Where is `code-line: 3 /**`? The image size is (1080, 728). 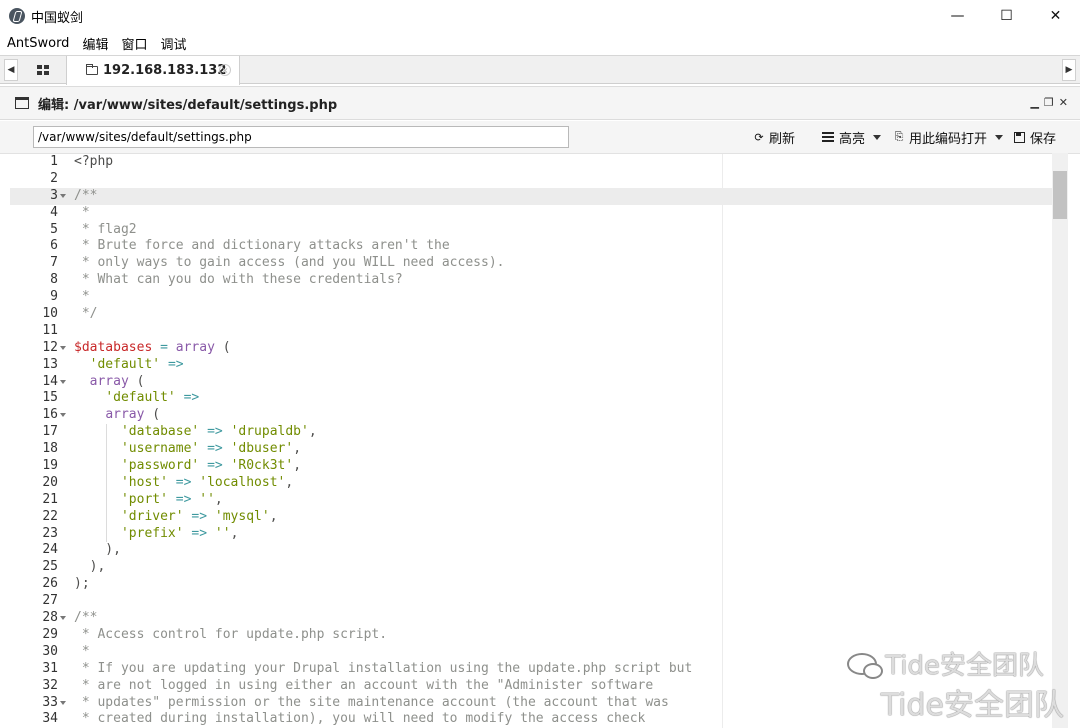
code-line: 3 /** is located at coordinates (532, 196).